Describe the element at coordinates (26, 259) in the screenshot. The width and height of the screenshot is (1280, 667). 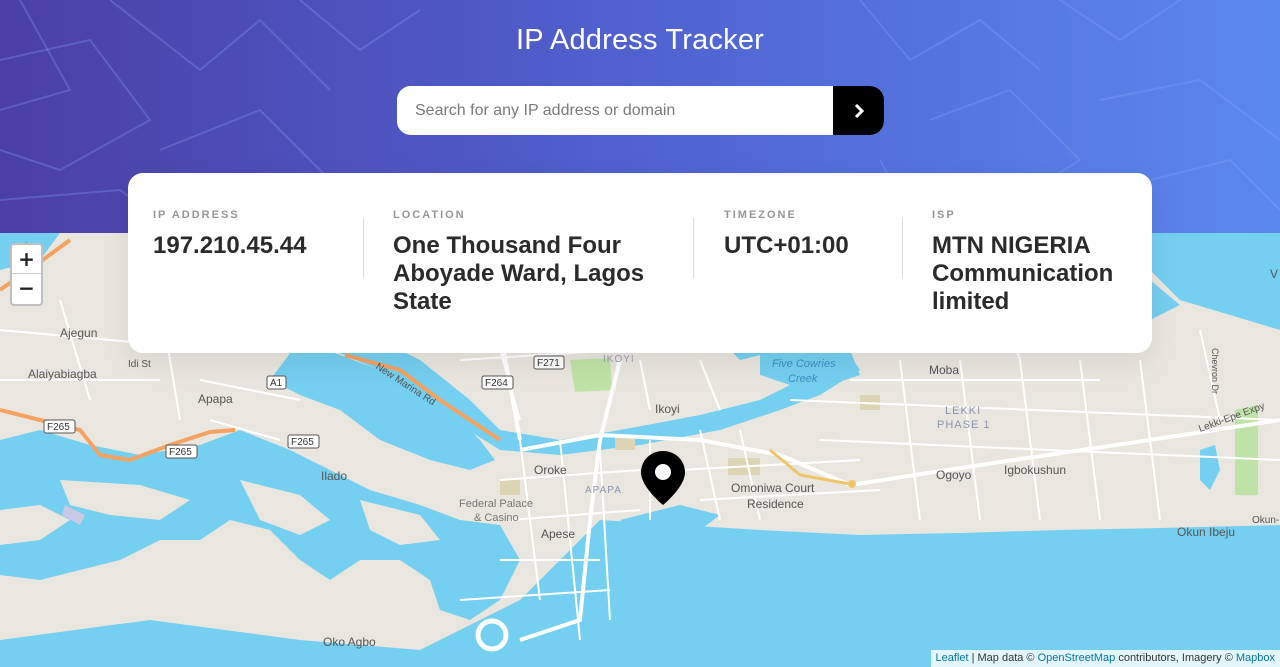
I see `zoom-in-button: +` at that location.